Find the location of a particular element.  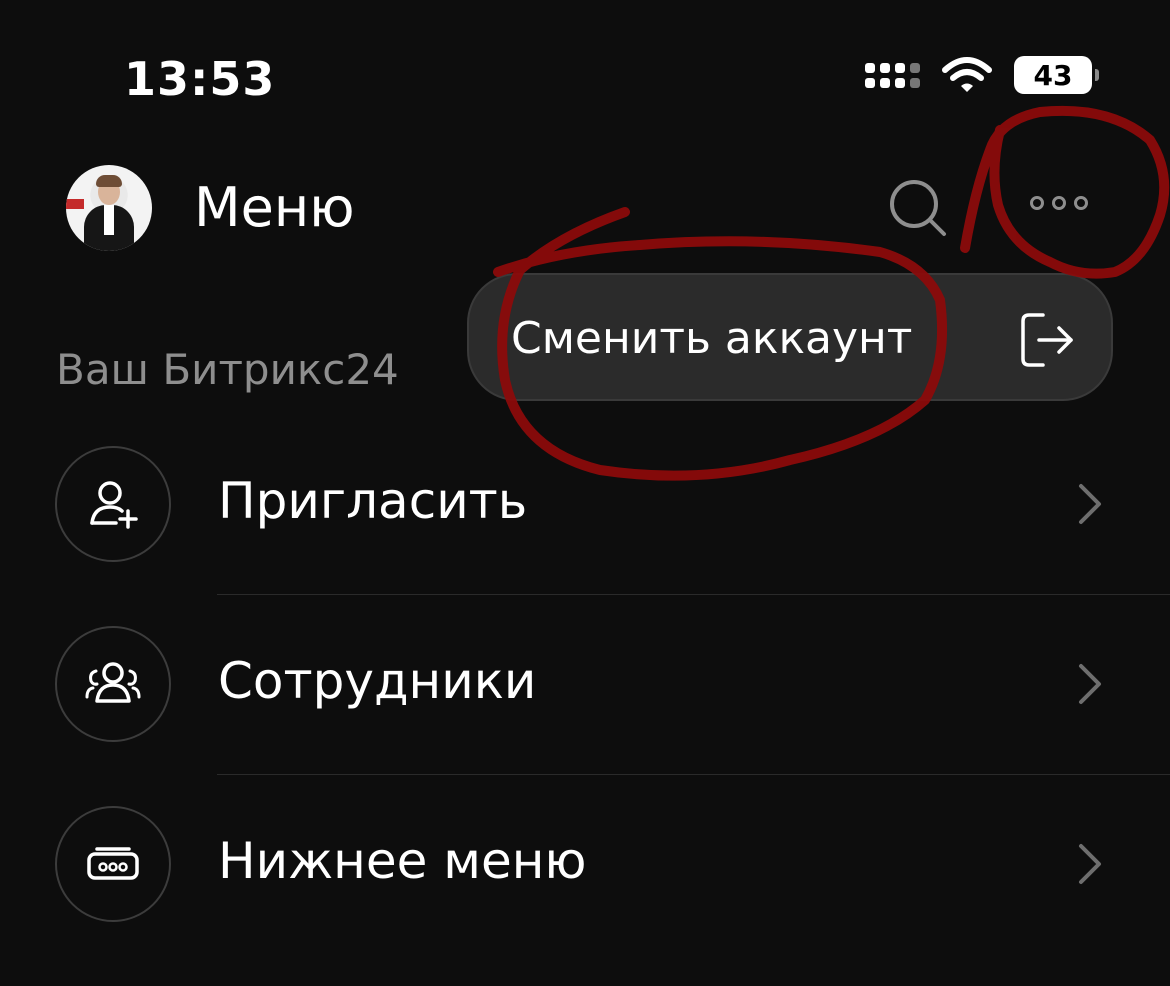

logout-icon is located at coordinates (1048, 340).